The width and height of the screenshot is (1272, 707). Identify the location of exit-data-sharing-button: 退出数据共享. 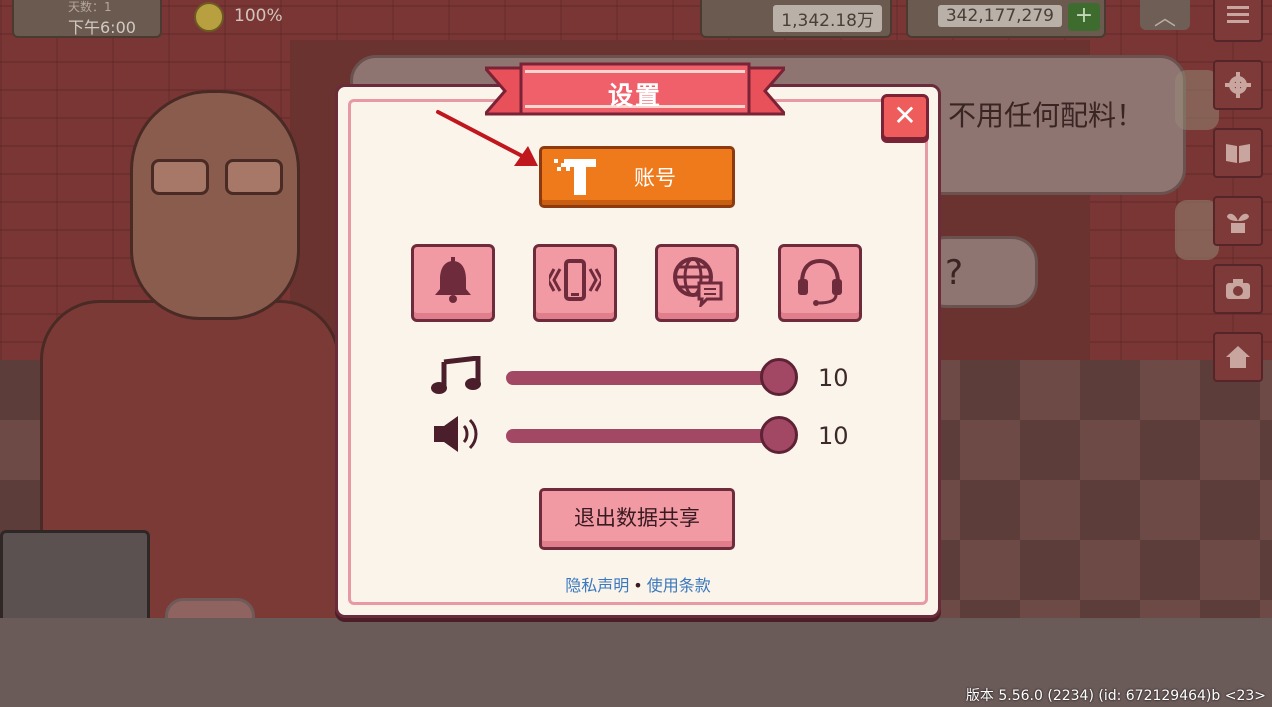
(637, 519).